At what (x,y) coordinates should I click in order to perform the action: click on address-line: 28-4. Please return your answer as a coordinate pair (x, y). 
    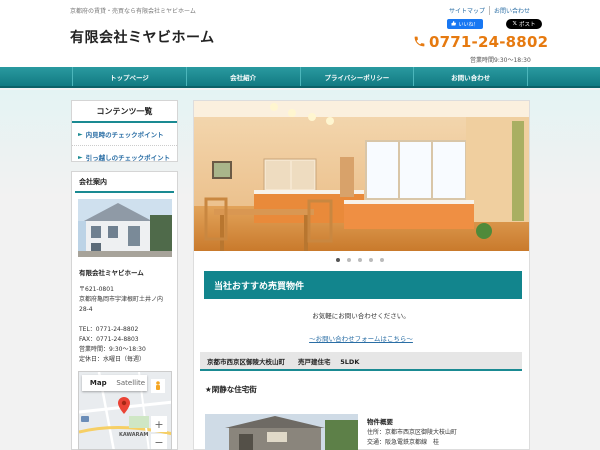
    Looking at the image, I should click on (86, 309).